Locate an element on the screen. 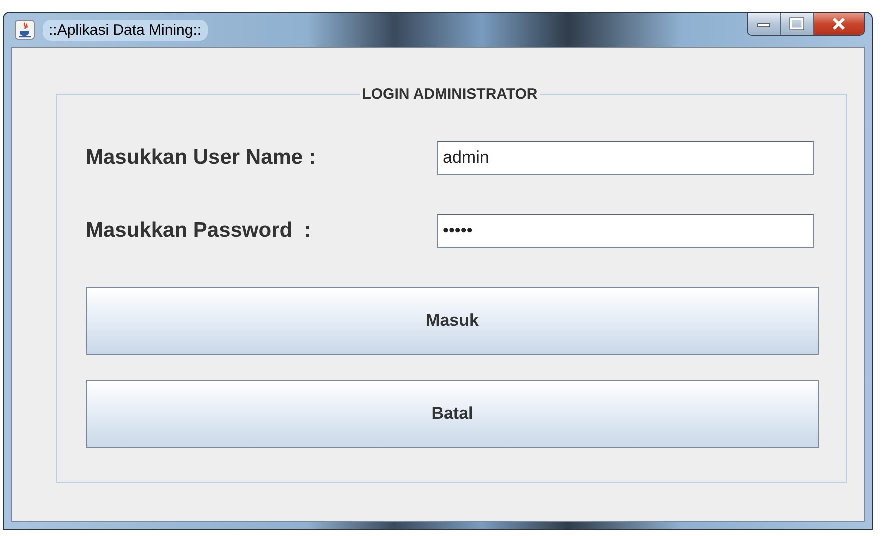 The image size is (881, 536). action-button: Masuk is located at coordinates (452, 321).